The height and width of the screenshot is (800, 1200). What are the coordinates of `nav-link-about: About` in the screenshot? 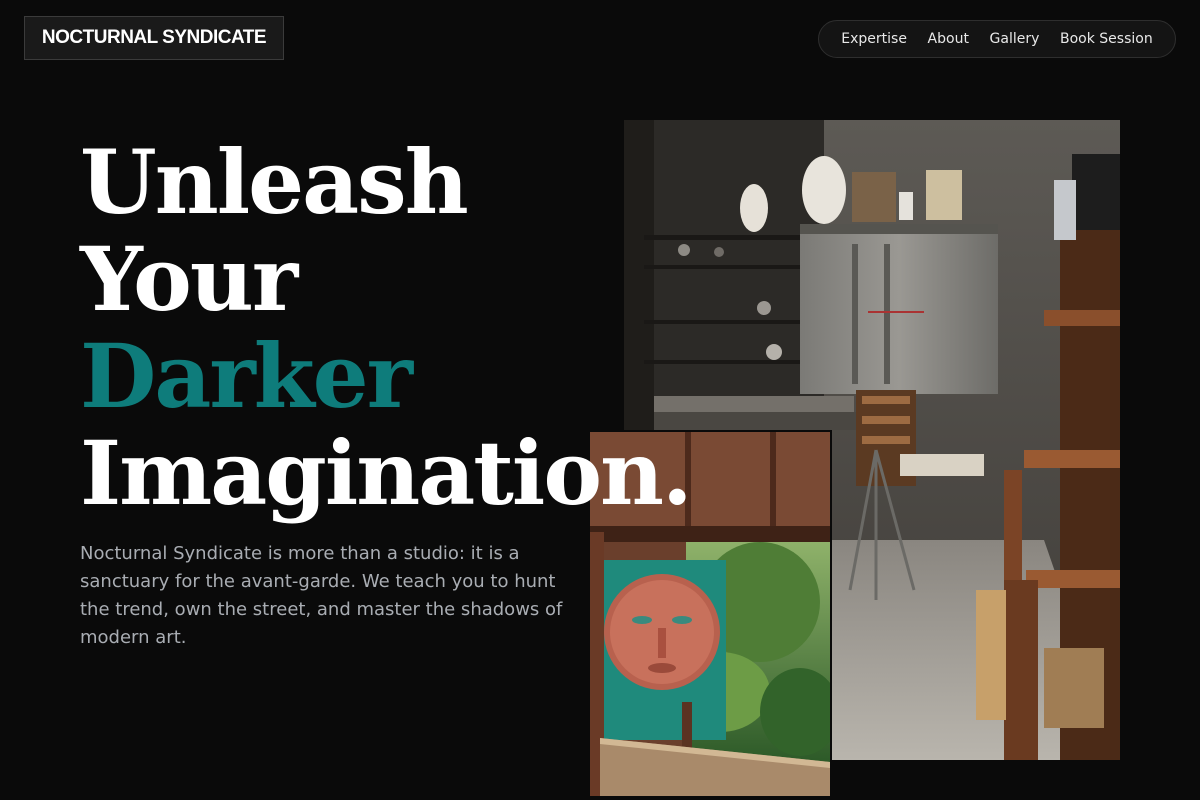 It's located at (948, 39).